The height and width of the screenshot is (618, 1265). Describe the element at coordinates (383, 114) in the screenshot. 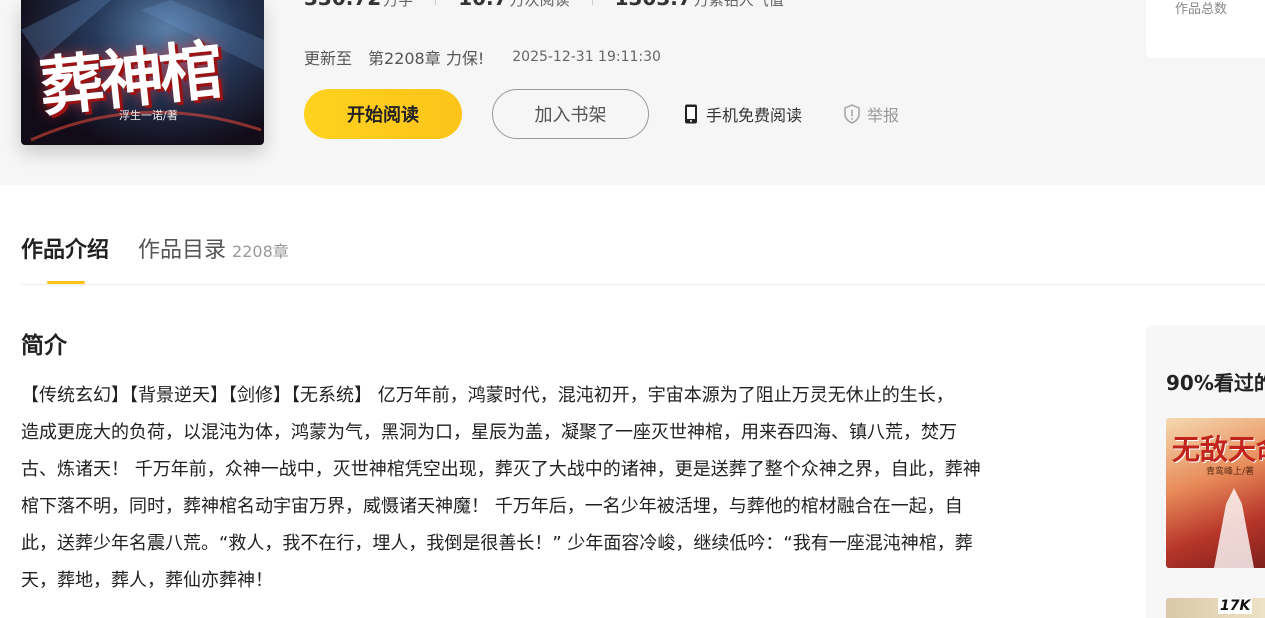

I see `start-reading-button: 开始阅读` at that location.